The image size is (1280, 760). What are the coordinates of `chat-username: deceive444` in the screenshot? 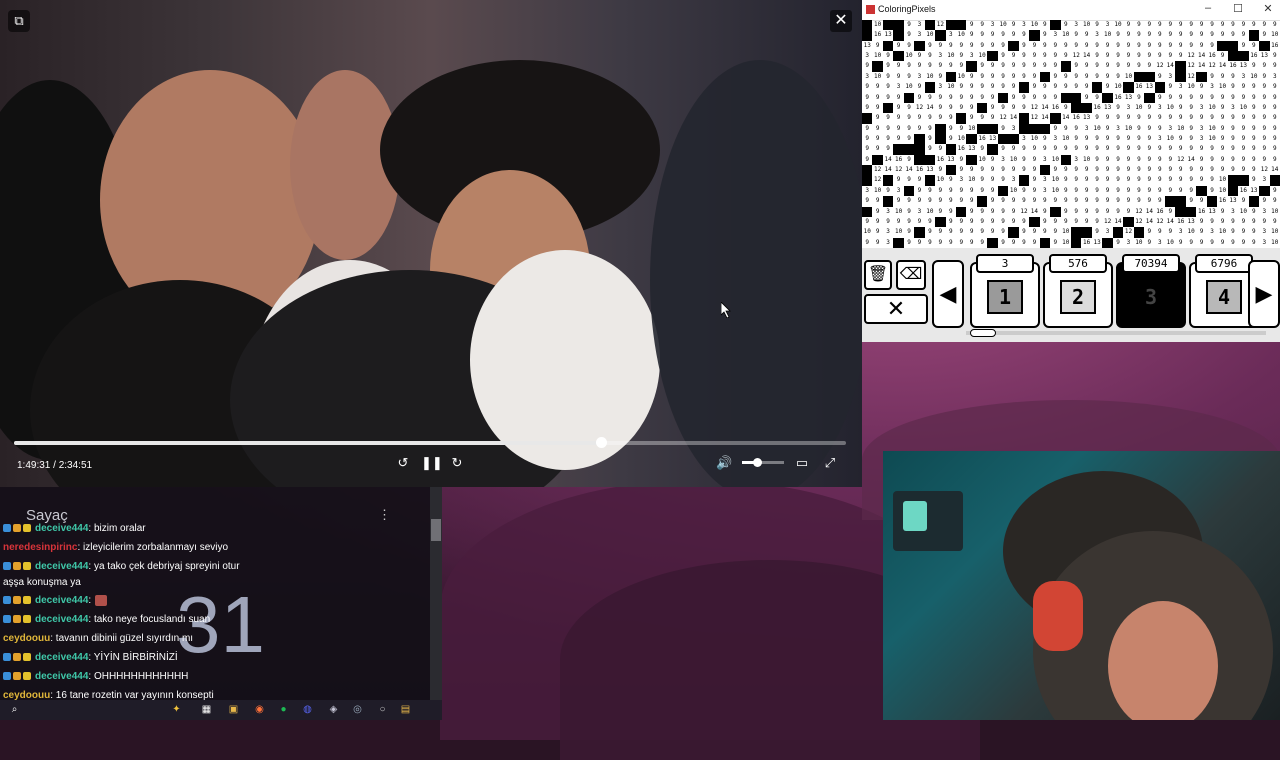 It's located at (61, 600).